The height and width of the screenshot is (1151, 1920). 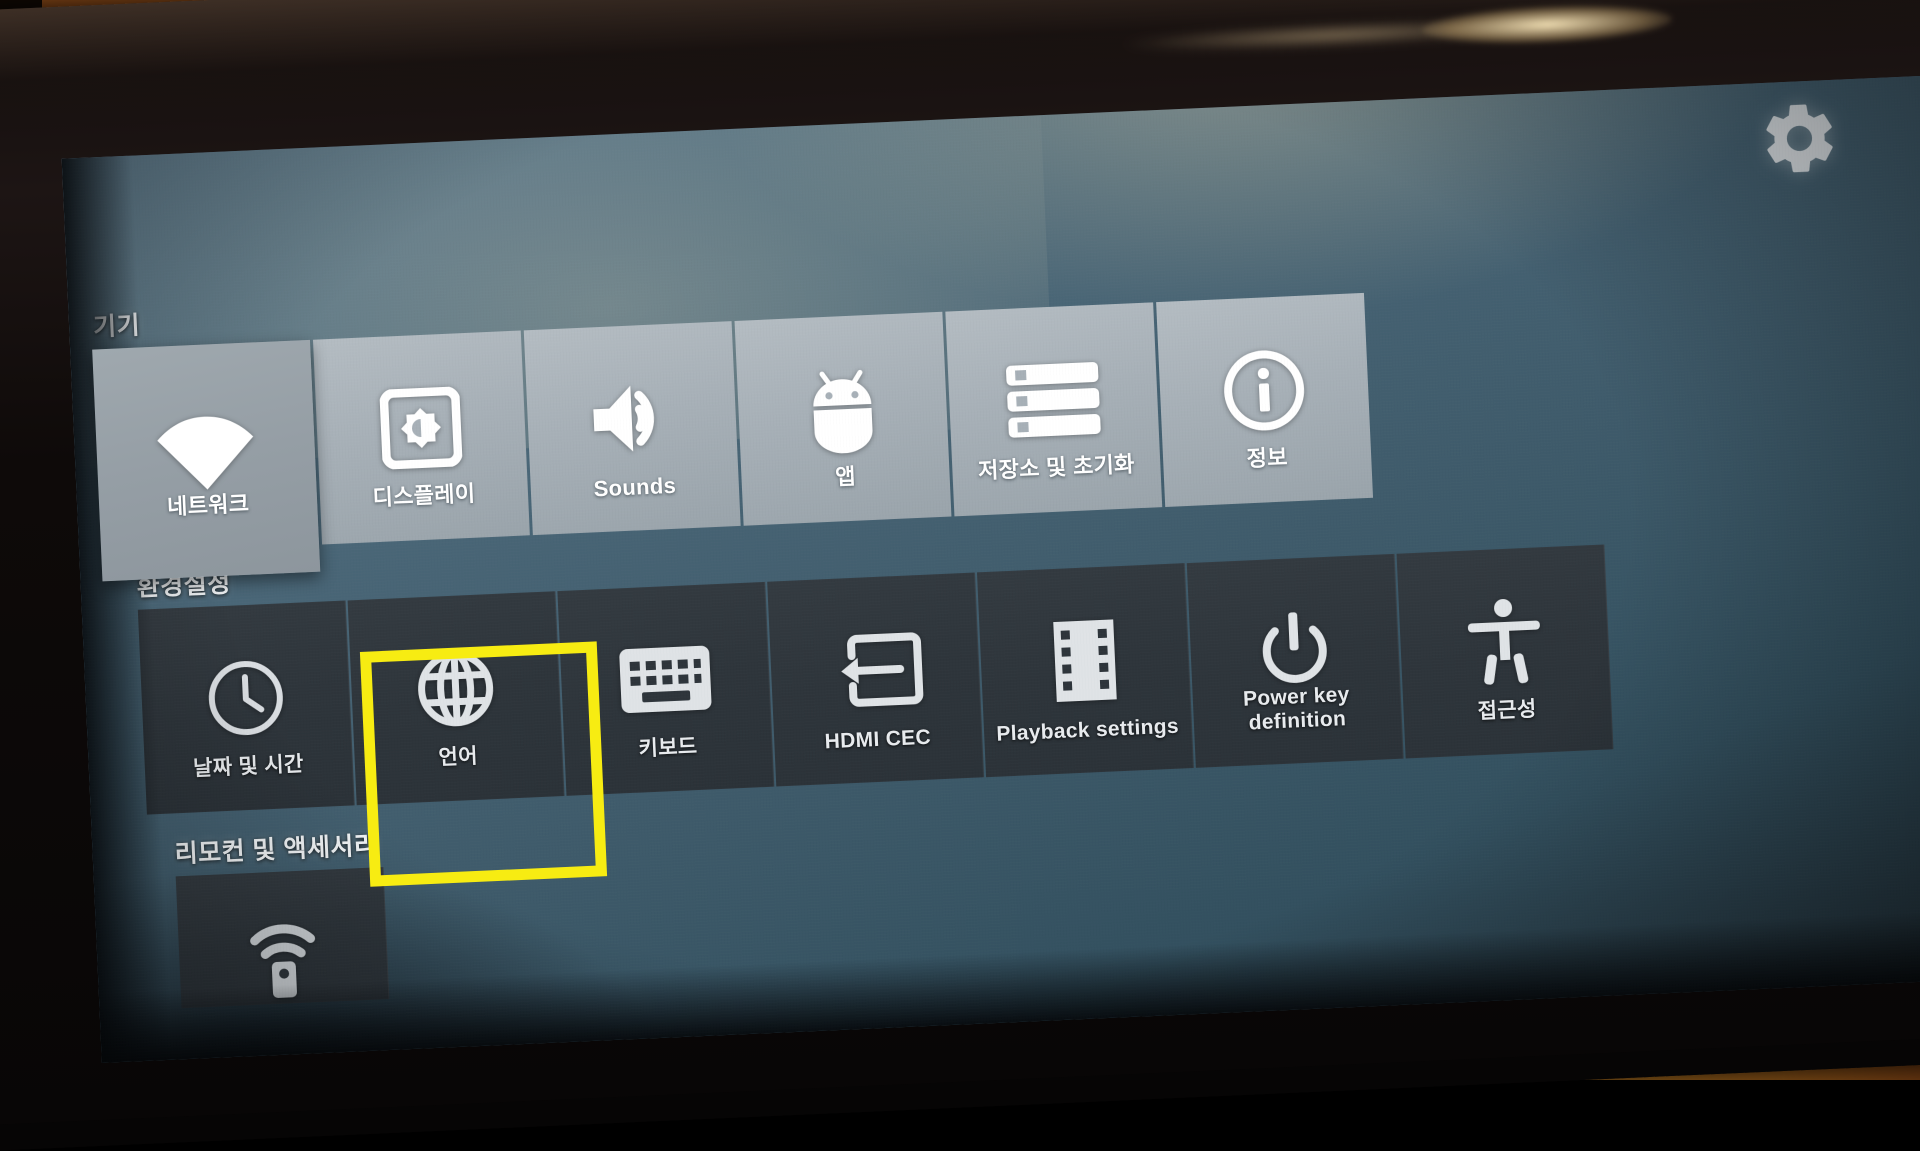 I want to click on tile-label: 저장소 및 초기화, so click(x=1056, y=467).